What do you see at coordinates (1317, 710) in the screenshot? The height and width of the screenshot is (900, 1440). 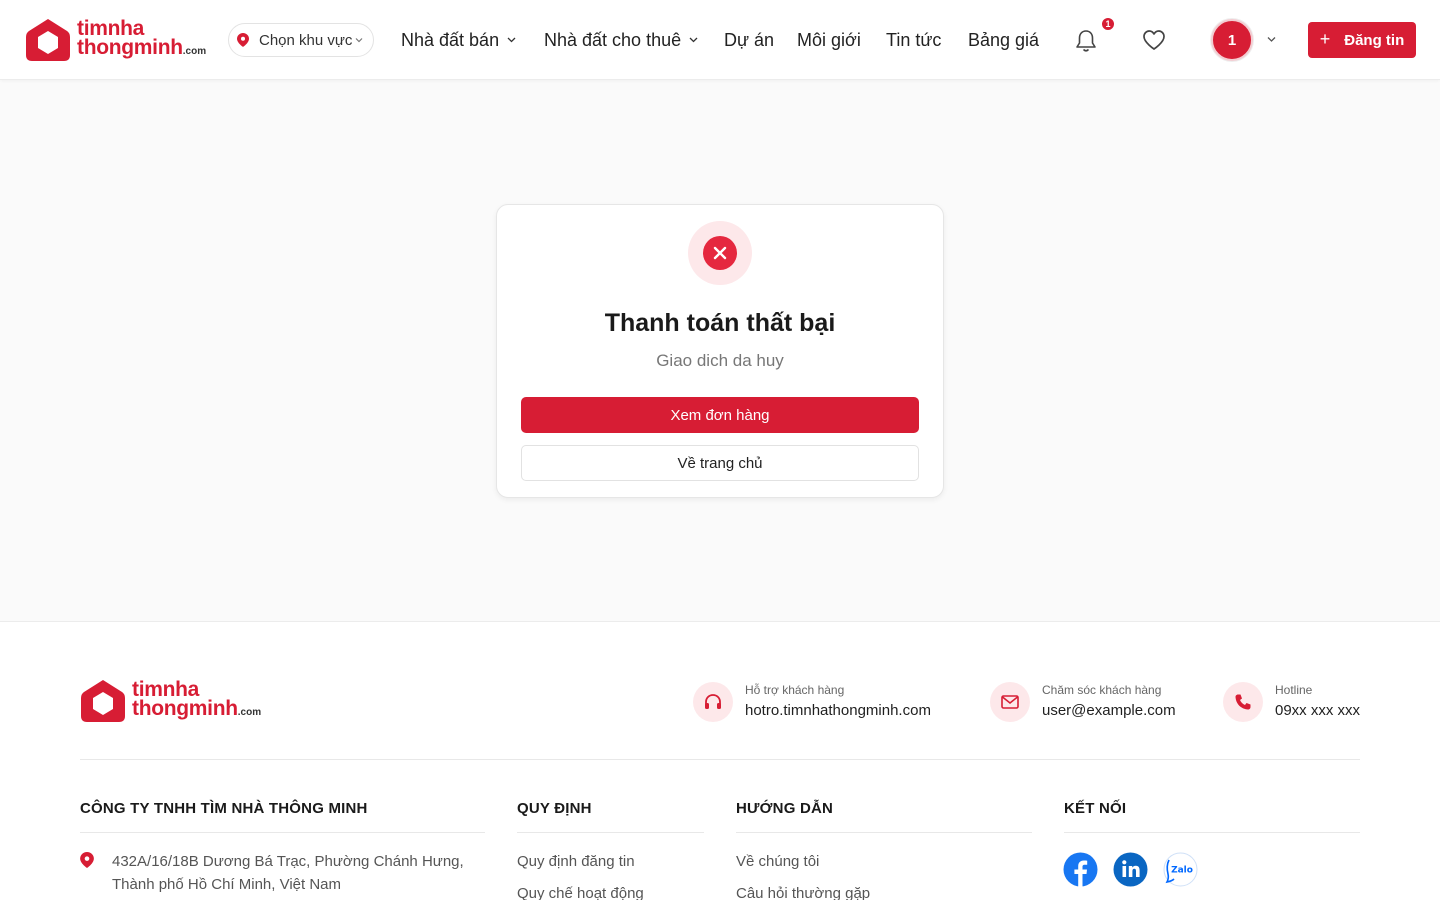 I see `contact-value: 09xx xxx xxx` at bounding box center [1317, 710].